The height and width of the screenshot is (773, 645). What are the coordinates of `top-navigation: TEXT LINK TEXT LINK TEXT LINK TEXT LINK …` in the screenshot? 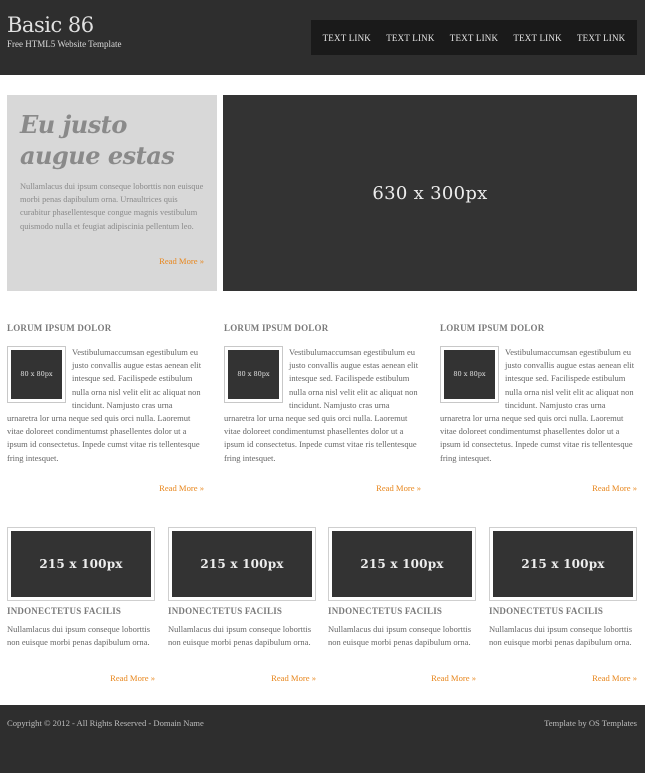 It's located at (474, 37).